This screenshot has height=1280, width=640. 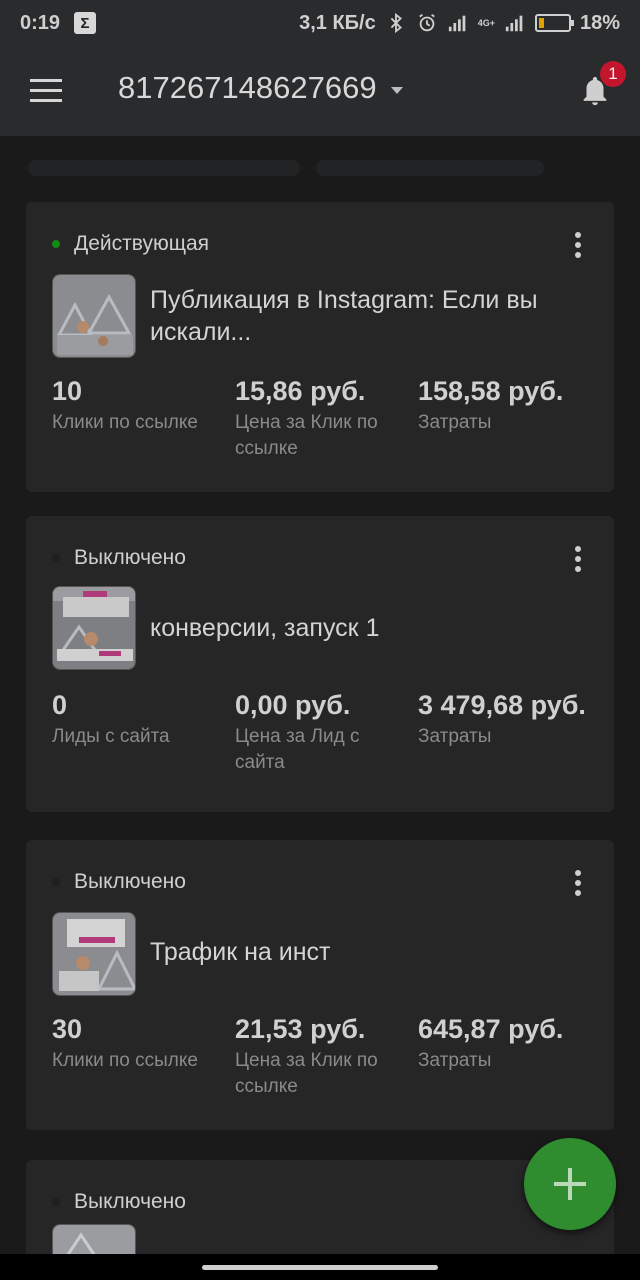 What do you see at coordinates (297, 749) in the screenshot?
I see `metric-label: Цена за Лид с сайта` at bounding box center [297, 749].